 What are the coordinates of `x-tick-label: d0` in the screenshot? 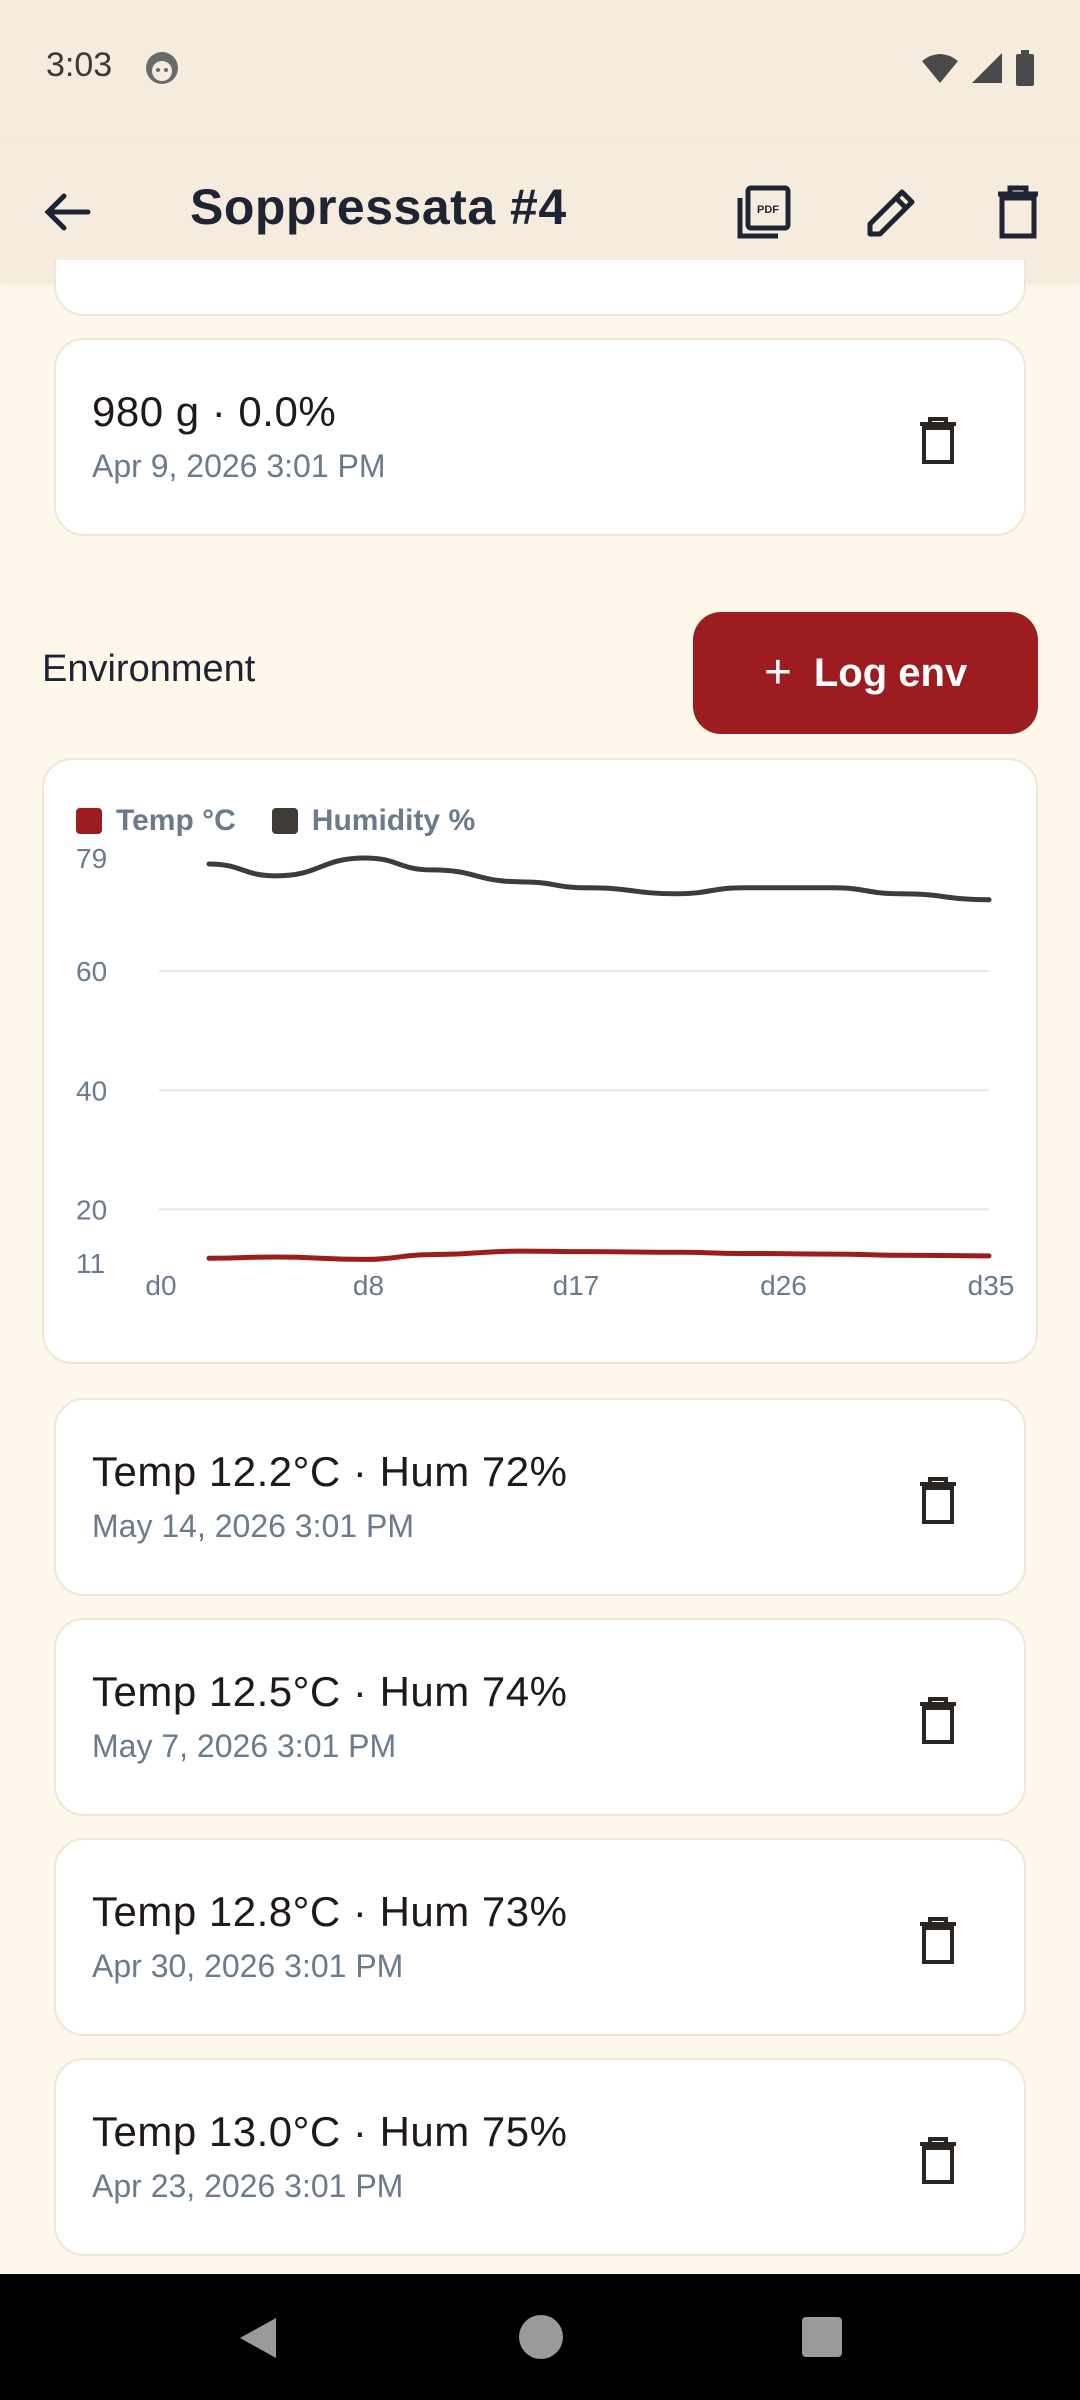 It's located at (160, 1285).